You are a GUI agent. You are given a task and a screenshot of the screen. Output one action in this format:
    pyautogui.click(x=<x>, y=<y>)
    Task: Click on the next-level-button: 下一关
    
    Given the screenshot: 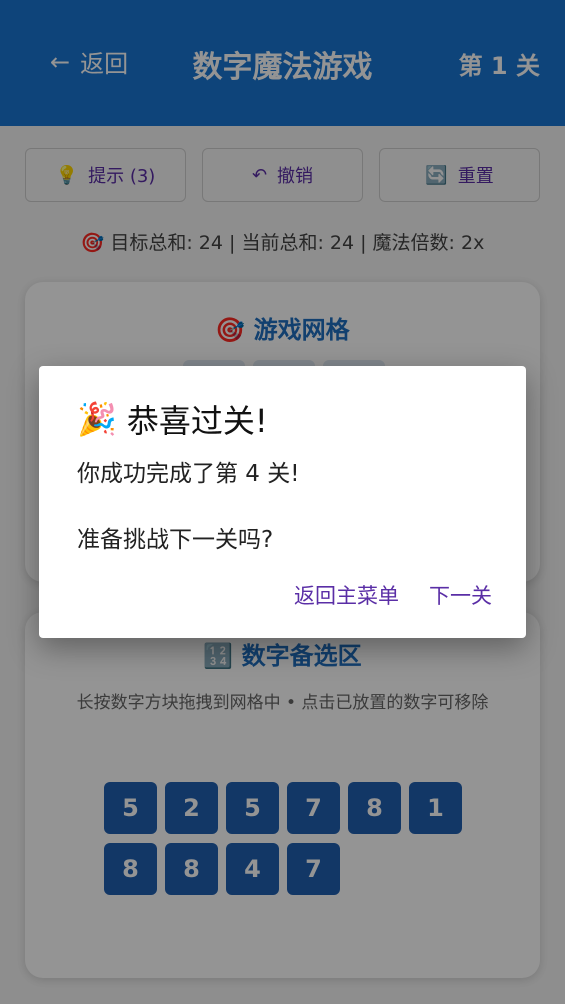 What is the action you would take?
    pyautogui.click(x=460, y=595)
    